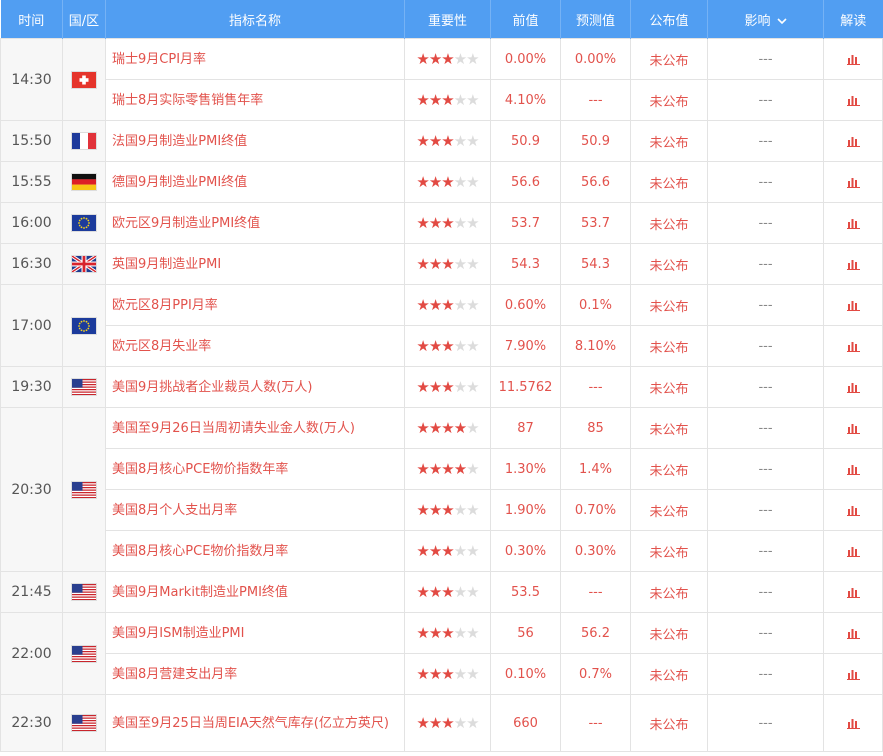  I want to click on indicator-name: 美国8月核心PCE物价指数年率, so click(255, 469).